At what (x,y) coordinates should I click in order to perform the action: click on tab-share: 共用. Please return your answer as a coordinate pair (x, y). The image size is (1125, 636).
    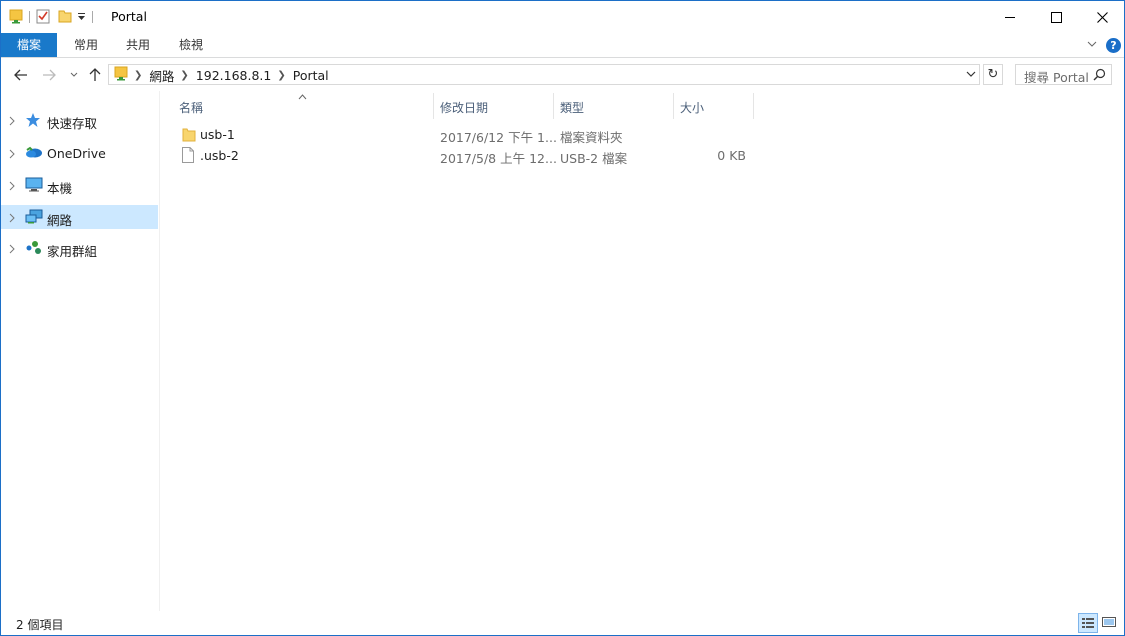
    Looking at the image, I should click on (138, 45).